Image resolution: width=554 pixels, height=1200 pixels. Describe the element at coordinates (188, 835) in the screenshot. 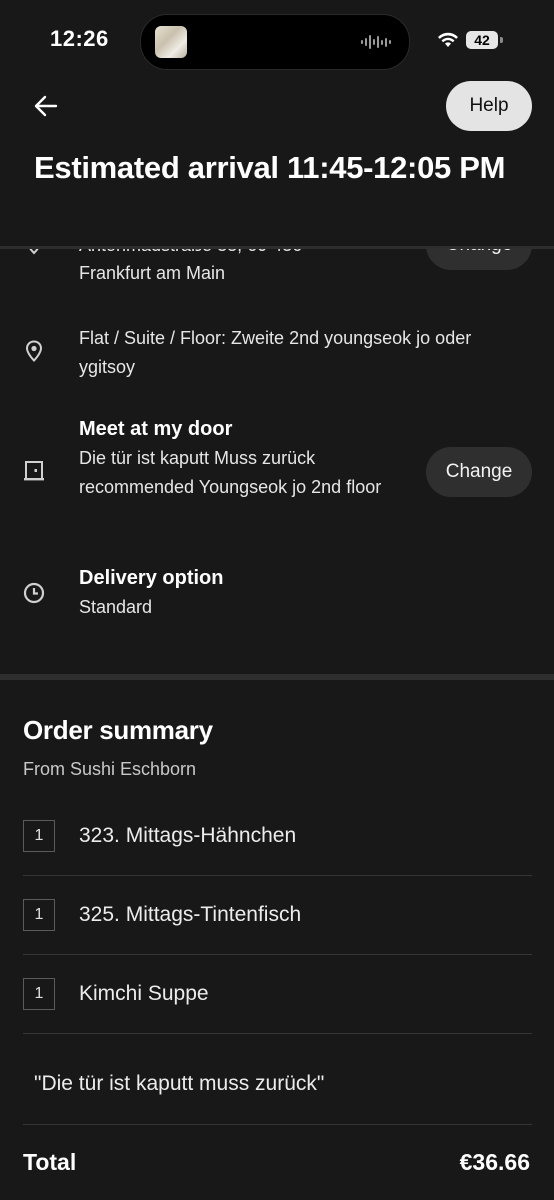

I see `order-item-name: 323. Mittags-Hähnchen` at that location.